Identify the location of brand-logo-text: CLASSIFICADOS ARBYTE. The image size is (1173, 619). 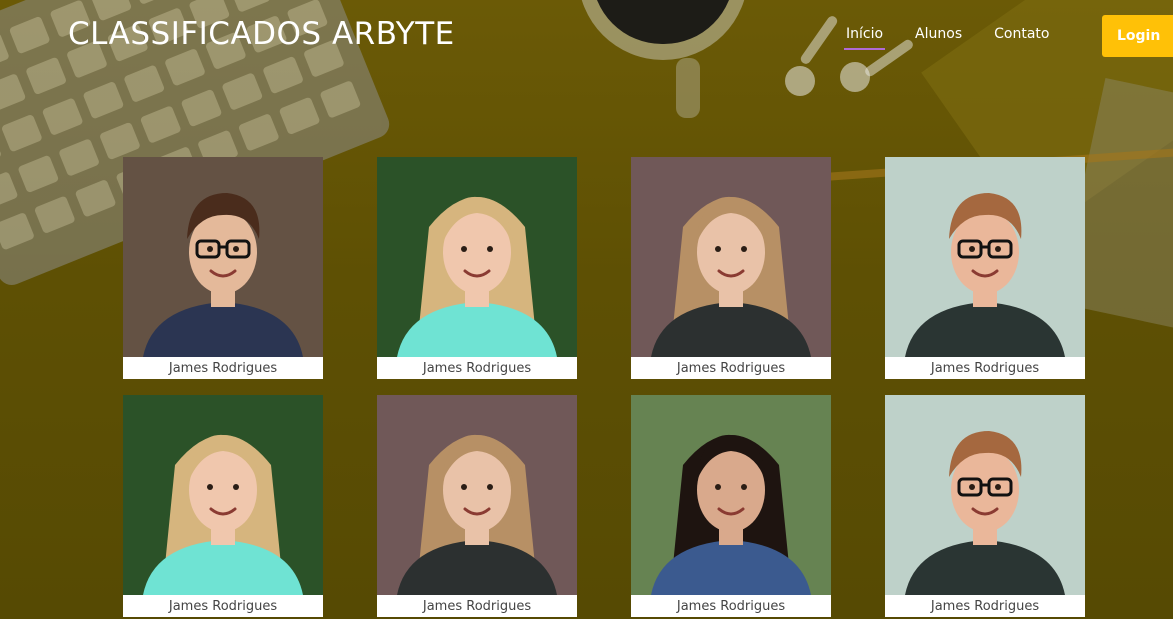
(261, 34).